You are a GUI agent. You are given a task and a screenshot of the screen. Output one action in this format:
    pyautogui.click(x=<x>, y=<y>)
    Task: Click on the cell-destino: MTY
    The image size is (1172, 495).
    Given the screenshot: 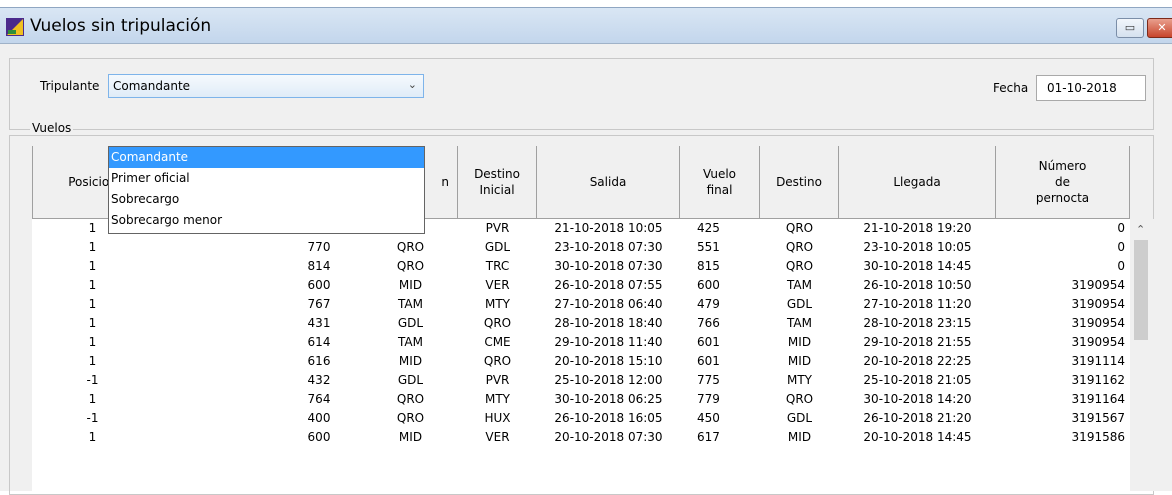 What is the action you would take?
    pyautogui.click(x=799, y=380)
    